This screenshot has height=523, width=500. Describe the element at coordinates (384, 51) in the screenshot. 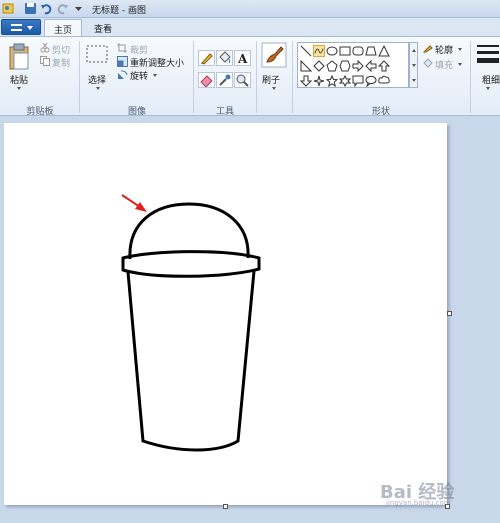

I see `triangle-shape-icon` at that location.